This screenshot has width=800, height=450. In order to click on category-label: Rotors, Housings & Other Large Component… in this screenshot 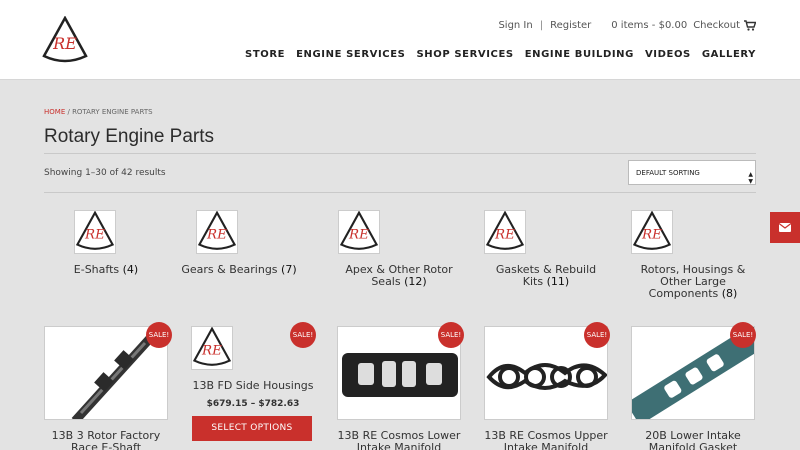, I will do `click(693, 282)`.